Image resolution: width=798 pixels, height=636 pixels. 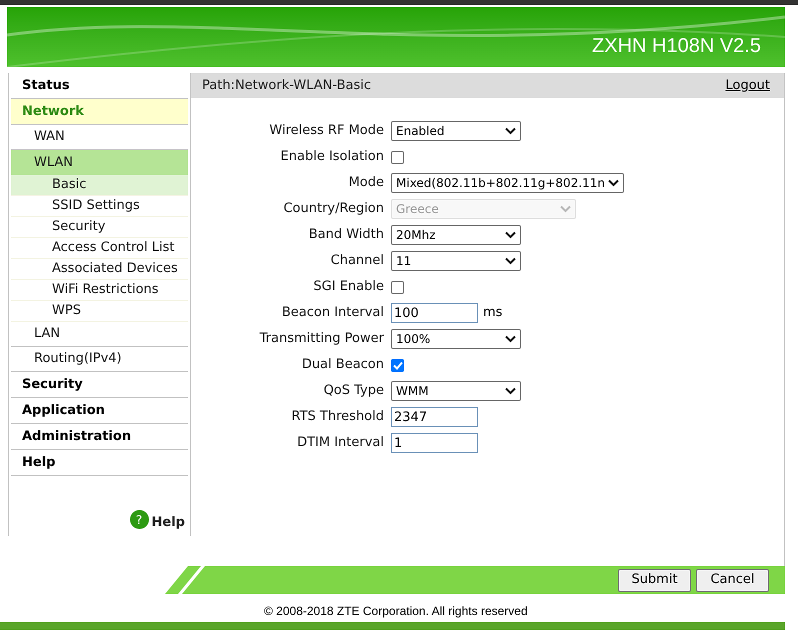 I want to click on field-label: Transmitting Power, so click(x=321, y=339).